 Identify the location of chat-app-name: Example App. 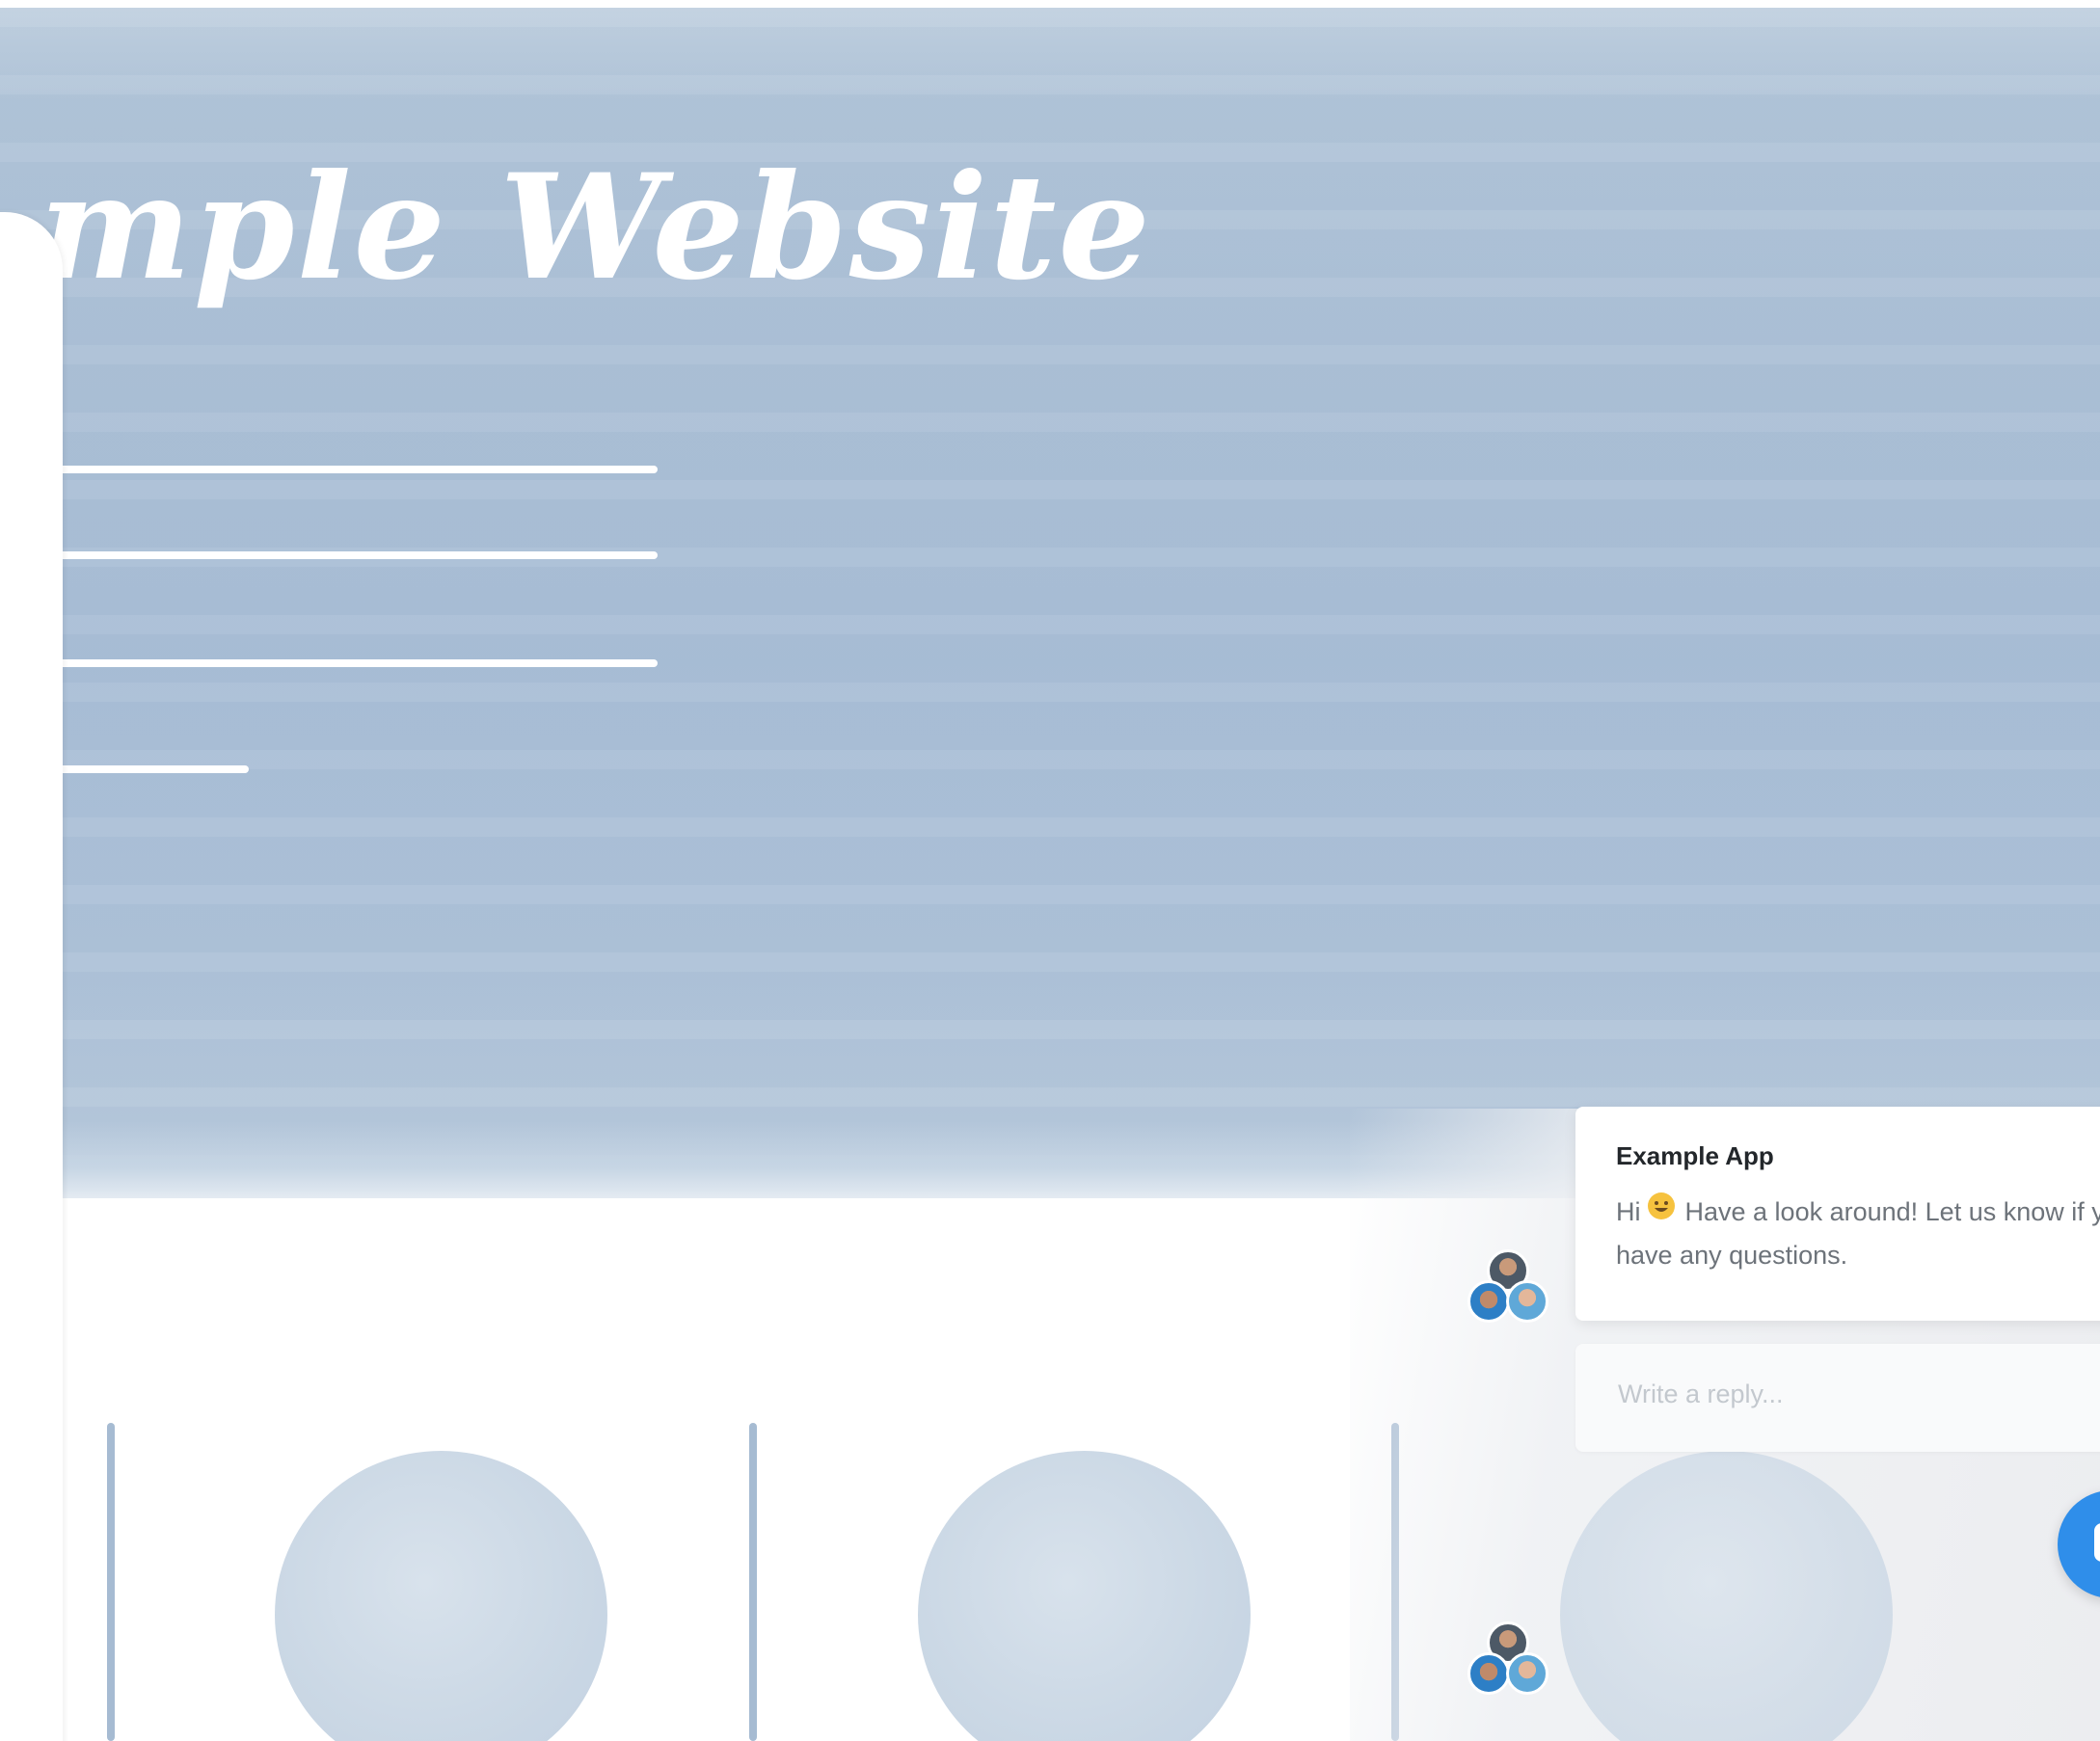
(1695, 1155).